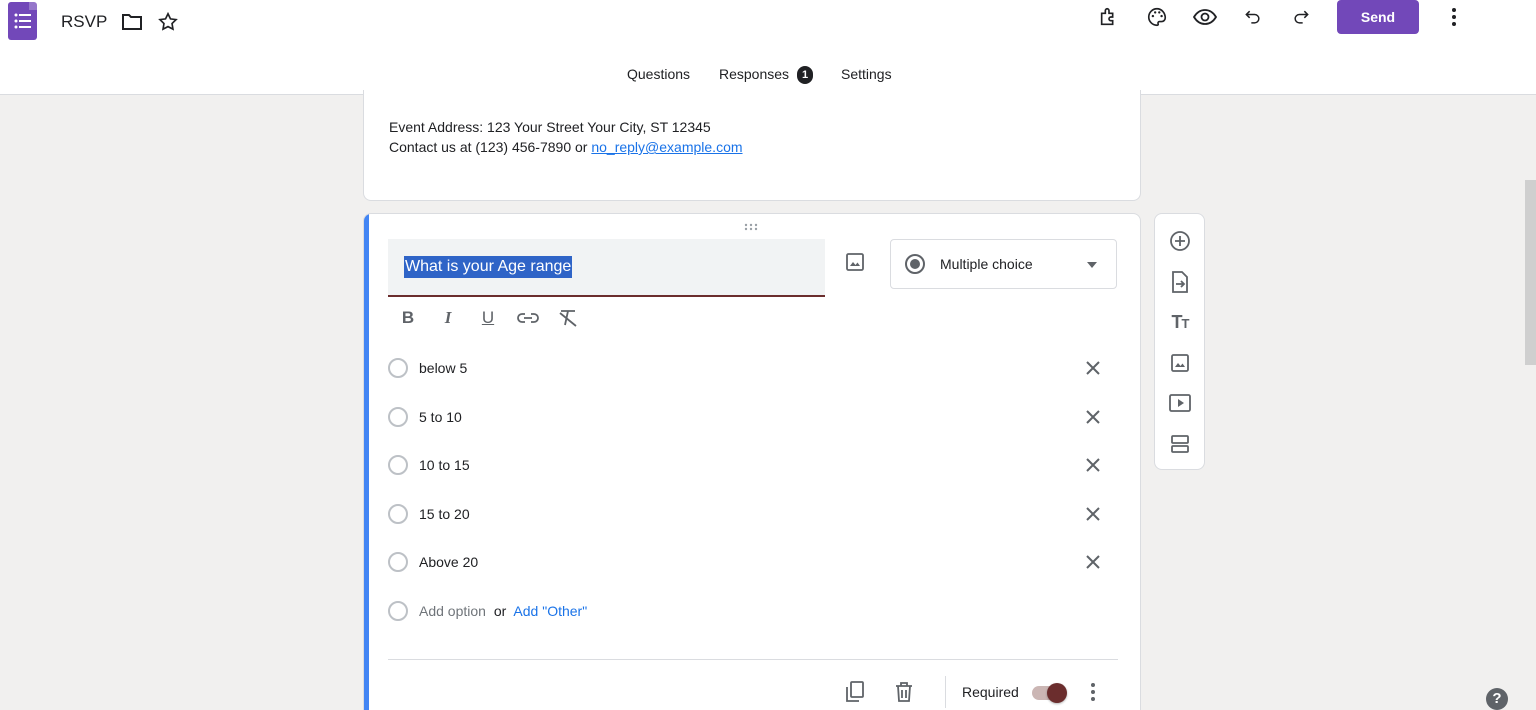  Describe the element at coordinates (1378, 17) in the screenshot. I see `send-button: Send` at that location.